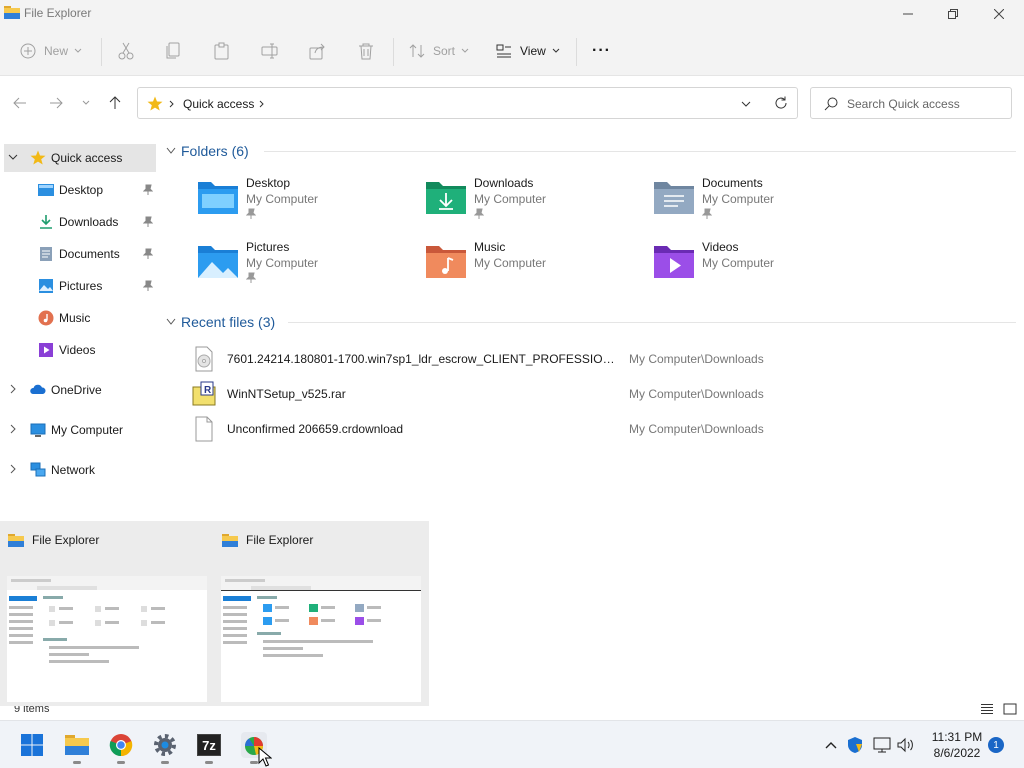 The width and height of the screenshot is (1024, 768). I want to click on nav-network: Network, so click(80, 470).